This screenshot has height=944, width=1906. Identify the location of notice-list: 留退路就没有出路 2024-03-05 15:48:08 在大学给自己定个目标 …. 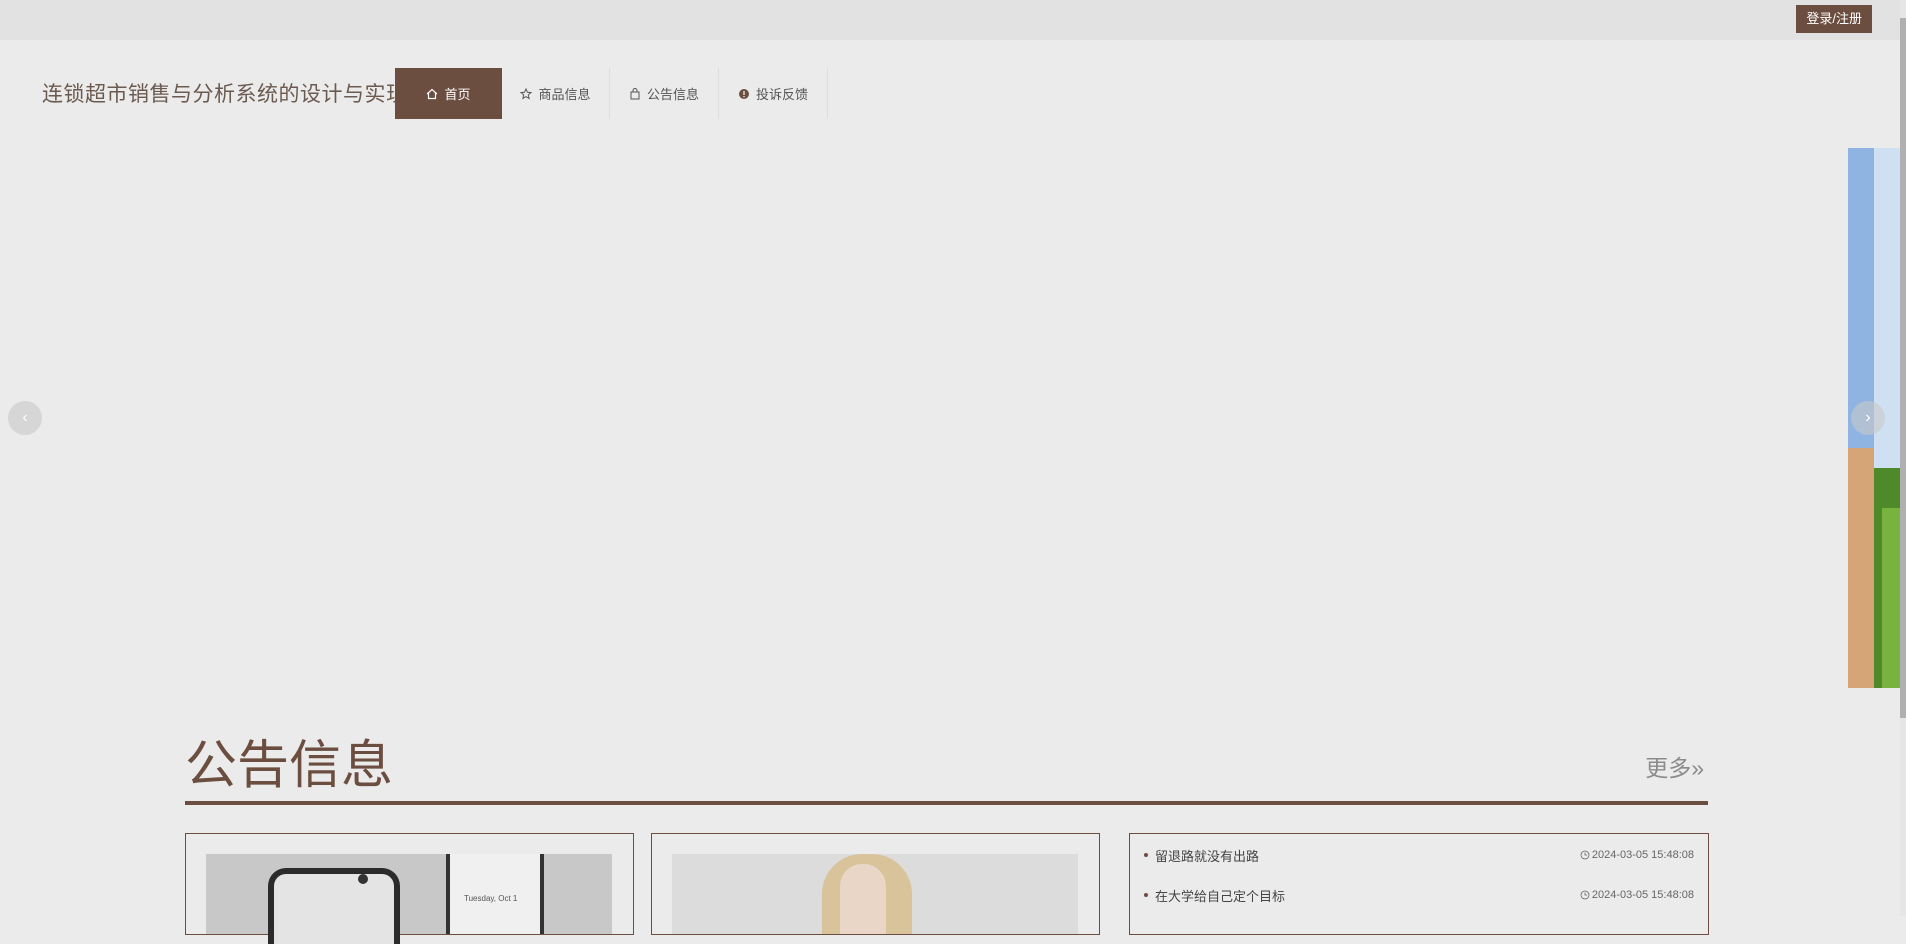
(1419, 884).